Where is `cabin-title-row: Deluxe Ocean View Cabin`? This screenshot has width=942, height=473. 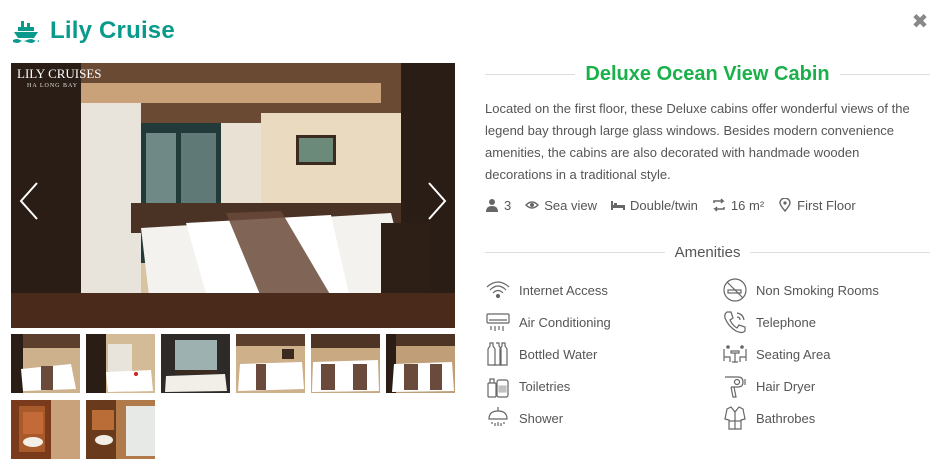 cabin-title-row: Deluxe Ocean View Cabin is located at coordinates (708, 74).